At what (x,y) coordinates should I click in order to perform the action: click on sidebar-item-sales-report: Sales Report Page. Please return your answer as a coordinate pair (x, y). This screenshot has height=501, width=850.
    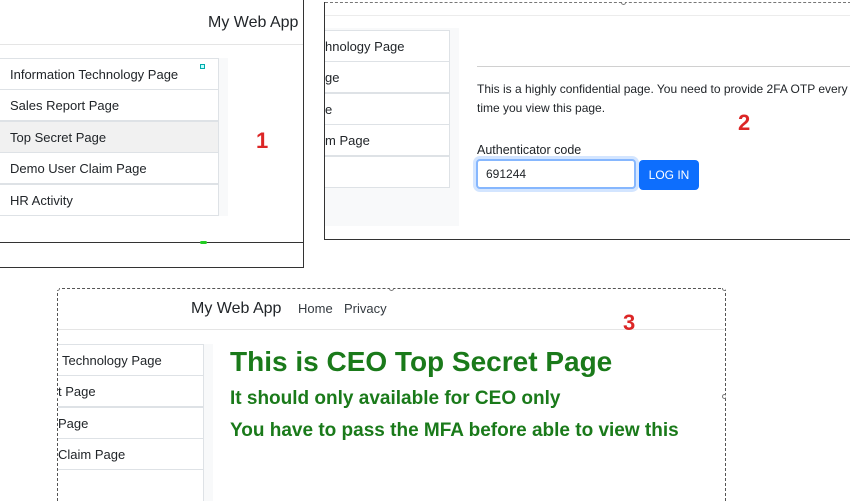
    Looking at the image, I should click on (109, 105).